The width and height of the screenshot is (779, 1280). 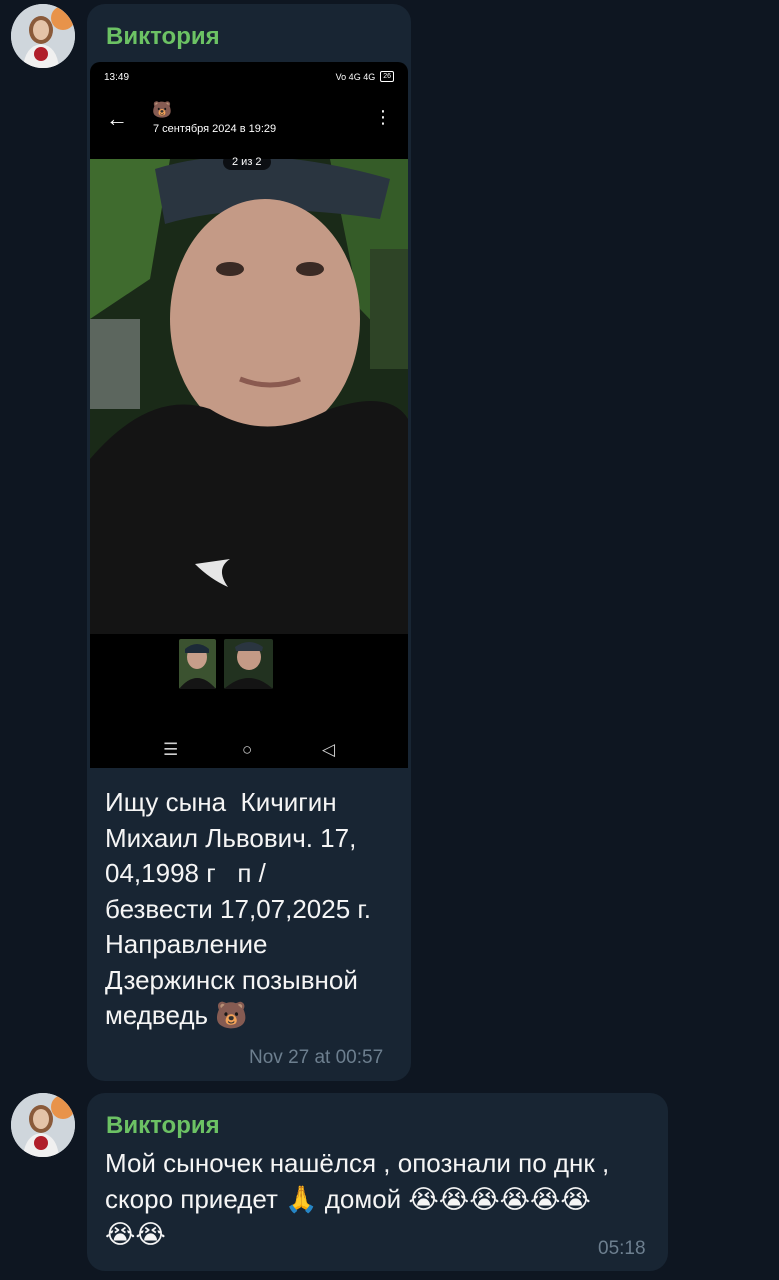 What do you see at coordinates (171, 749) in the screenshot?
I see `menu-nav-icon: ☰` at bounding box center [171, 749].